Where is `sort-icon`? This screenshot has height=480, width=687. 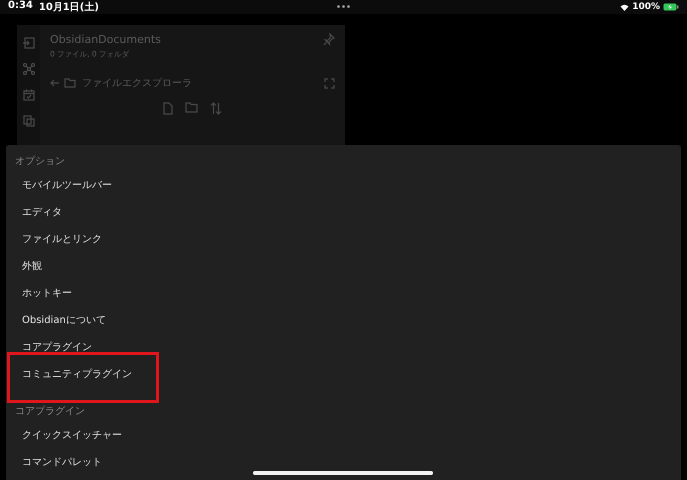
sort-icon is located at coordinates (216, 108).